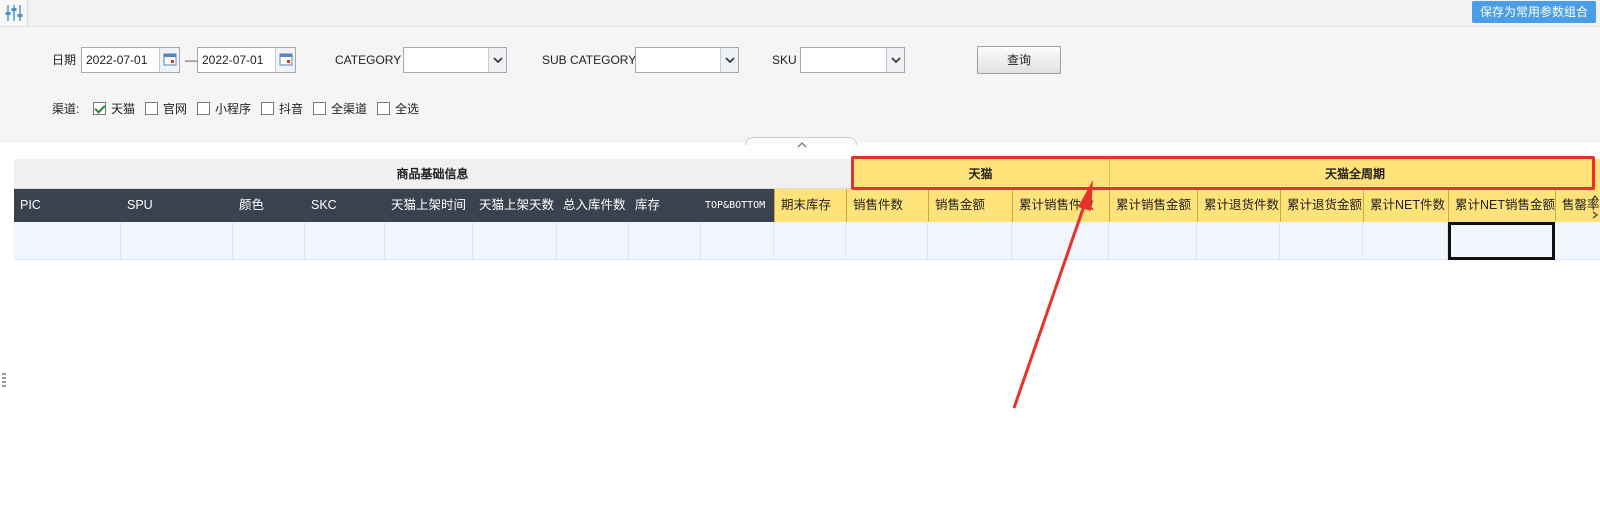  I want to click on channel-label-select-all: 全选, so click(407, 109).